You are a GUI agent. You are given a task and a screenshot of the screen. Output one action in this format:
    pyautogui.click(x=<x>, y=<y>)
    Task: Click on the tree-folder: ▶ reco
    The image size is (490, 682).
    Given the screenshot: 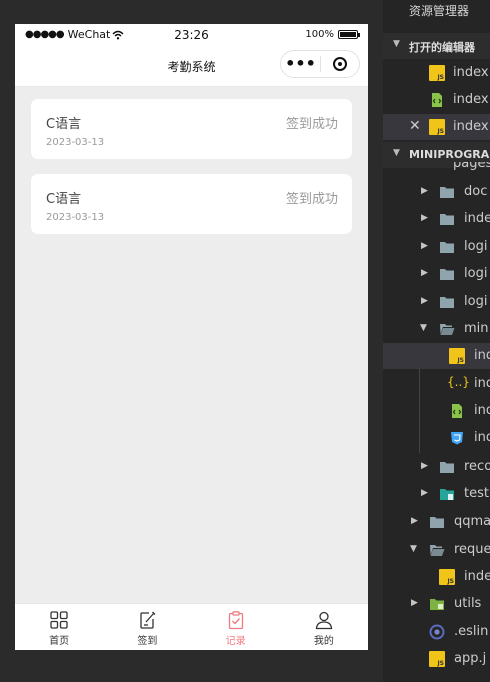 What is the action you would take?
    pyautogui.click(x=436, y=467)
    